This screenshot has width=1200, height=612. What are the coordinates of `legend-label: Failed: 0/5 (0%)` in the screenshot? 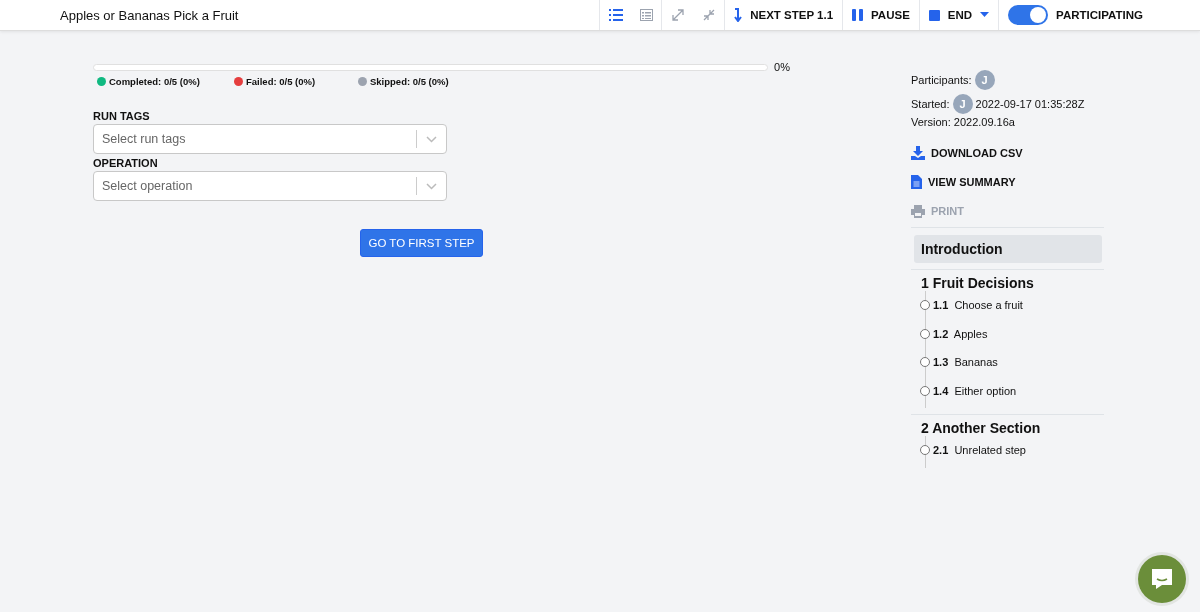 It's located at (281, 81).